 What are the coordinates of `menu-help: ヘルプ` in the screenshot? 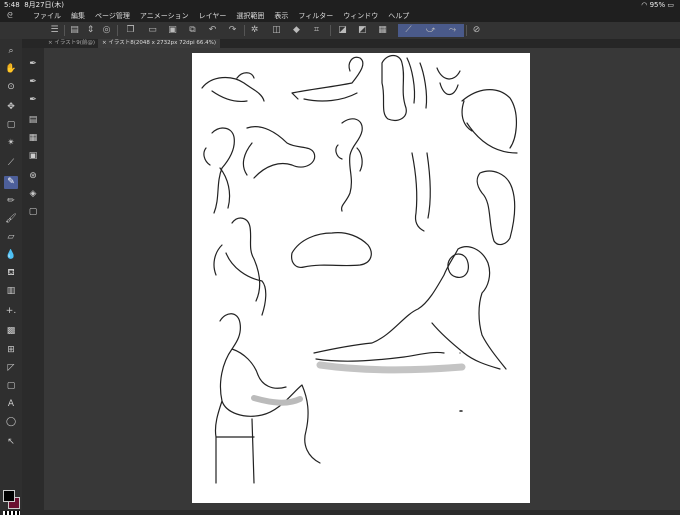 It's located at (398, 16).